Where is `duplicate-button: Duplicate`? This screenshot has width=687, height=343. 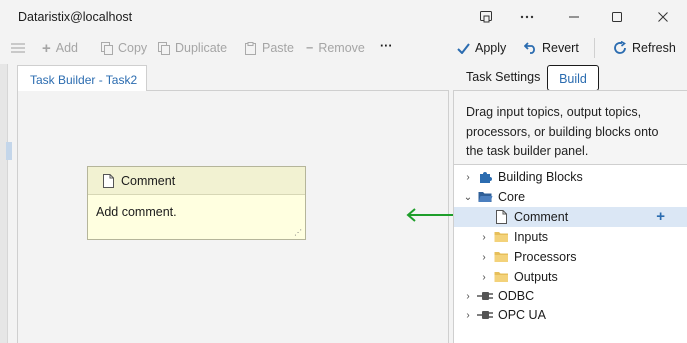 duplicate-button: Duplicate is located at coordinates (192, 48).